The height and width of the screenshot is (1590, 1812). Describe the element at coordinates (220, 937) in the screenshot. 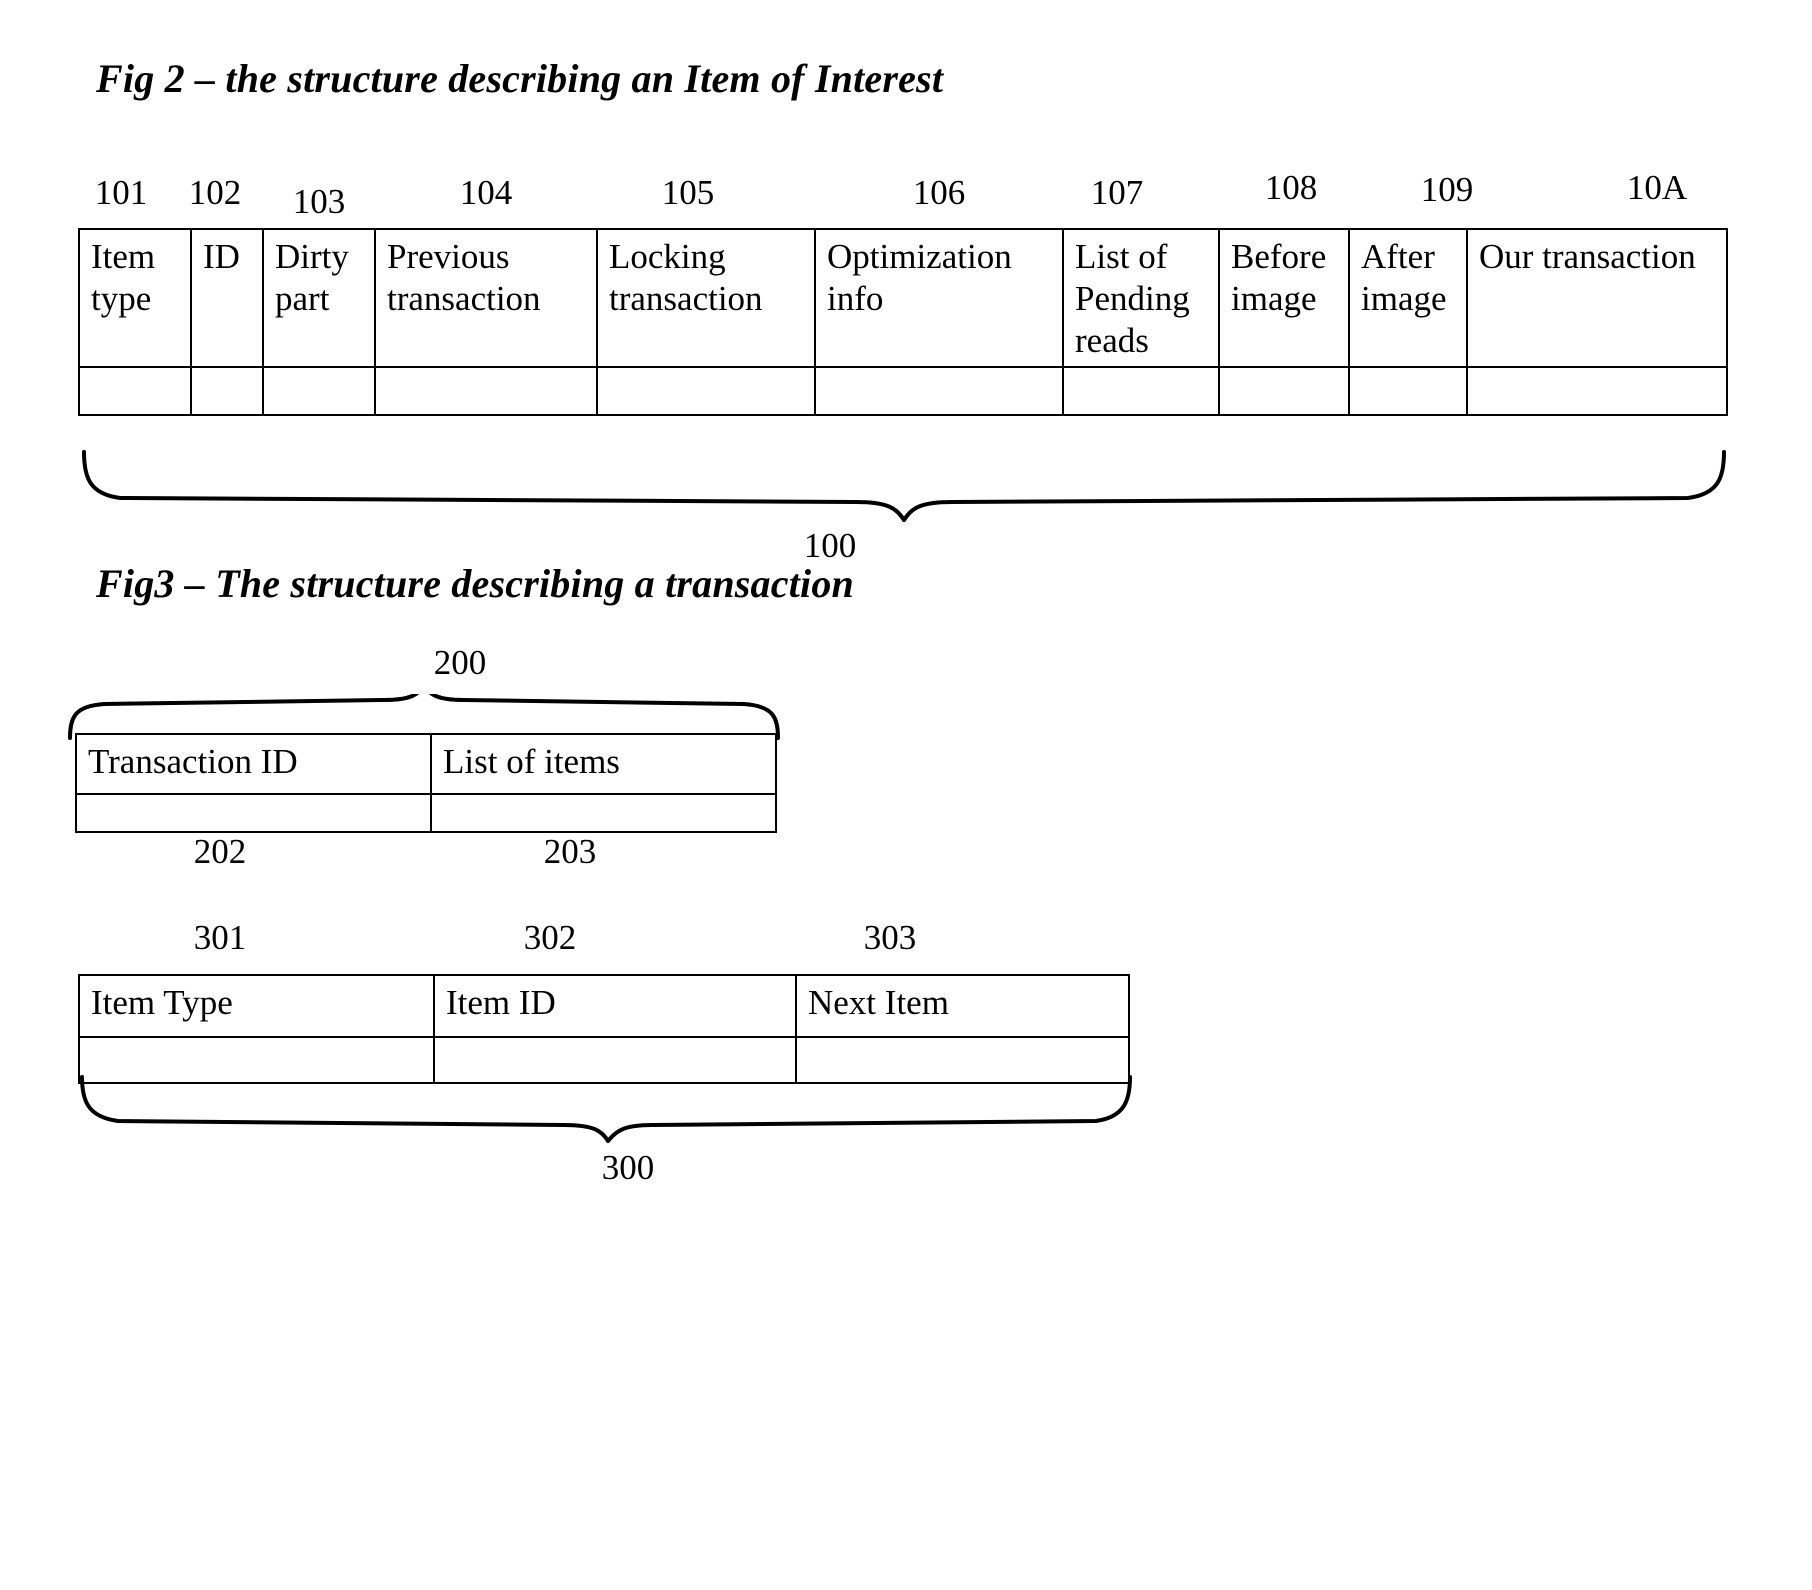

I see `ref-numeral-301: 301` at that location.